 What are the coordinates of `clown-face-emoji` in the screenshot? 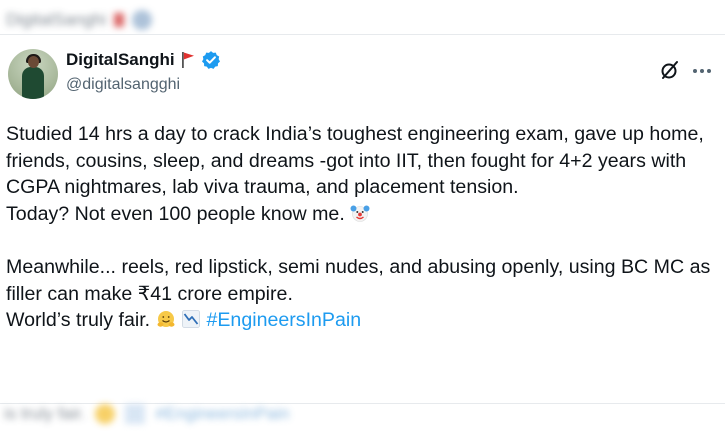 It's located at (360, 213).